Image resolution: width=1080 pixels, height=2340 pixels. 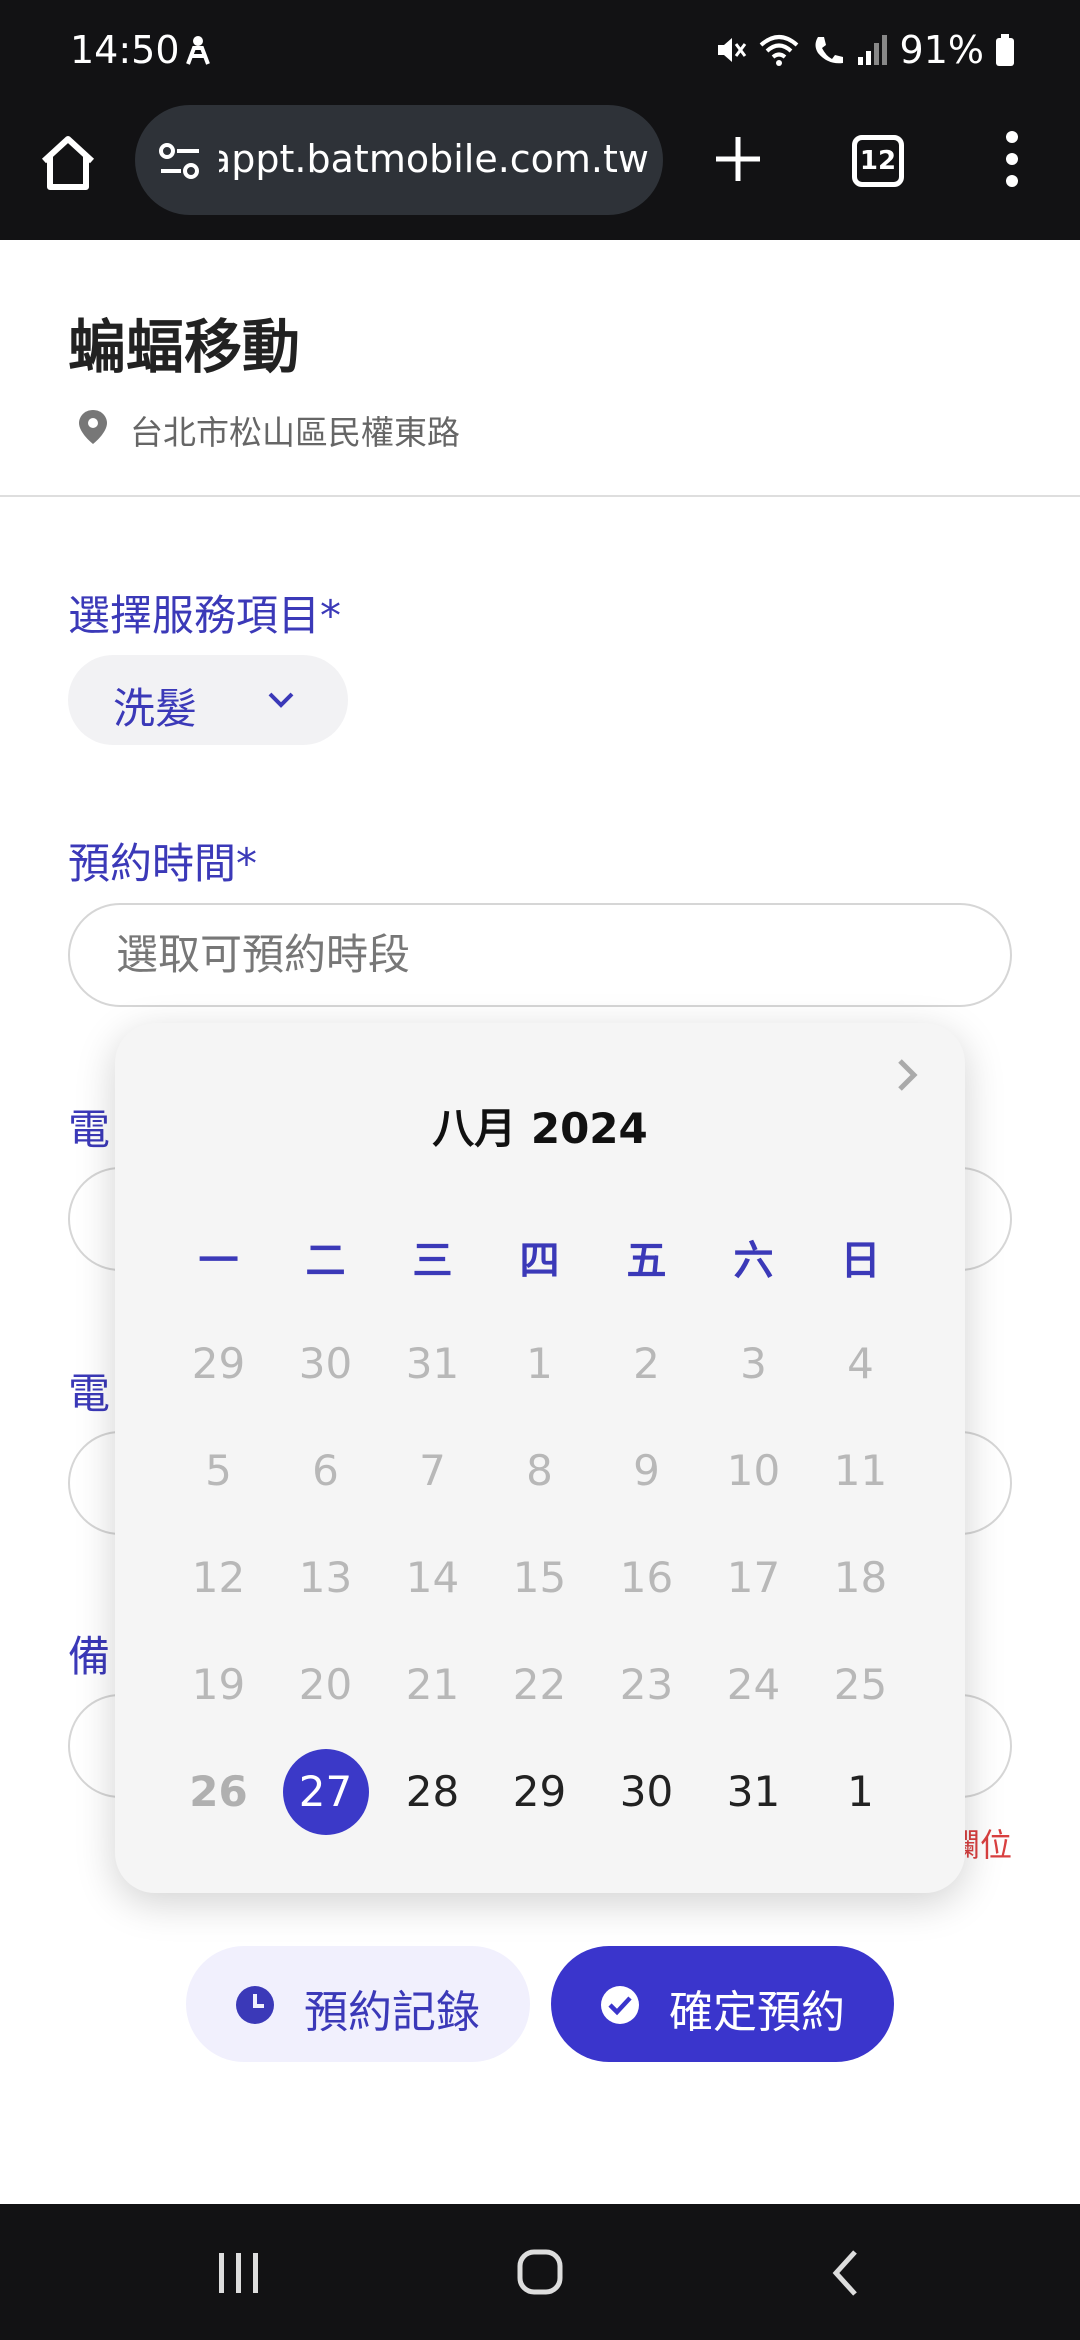 I want to click on calendar-day: 10, so click(x=753, y=1470).